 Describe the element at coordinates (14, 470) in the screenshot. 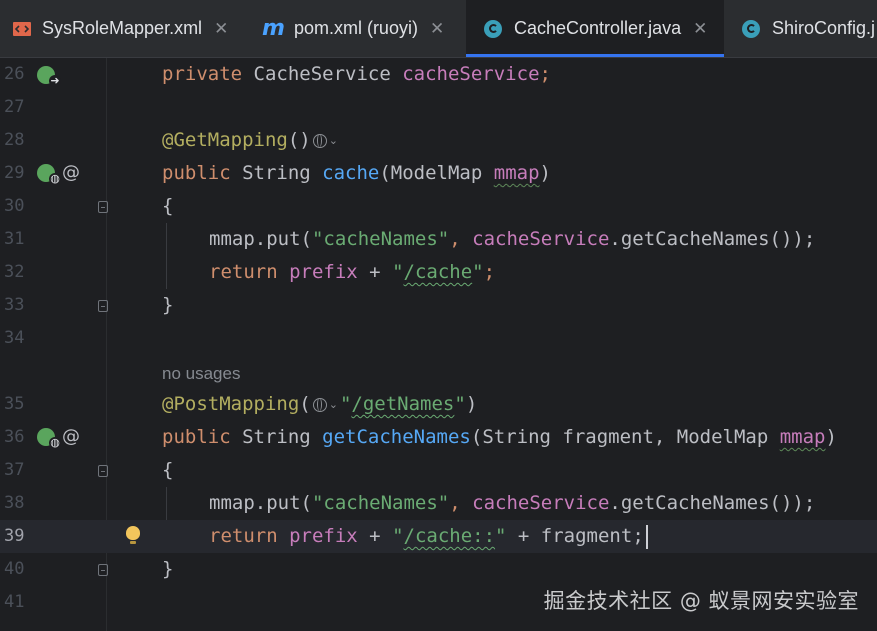

I see `line-number: 37` at that location.